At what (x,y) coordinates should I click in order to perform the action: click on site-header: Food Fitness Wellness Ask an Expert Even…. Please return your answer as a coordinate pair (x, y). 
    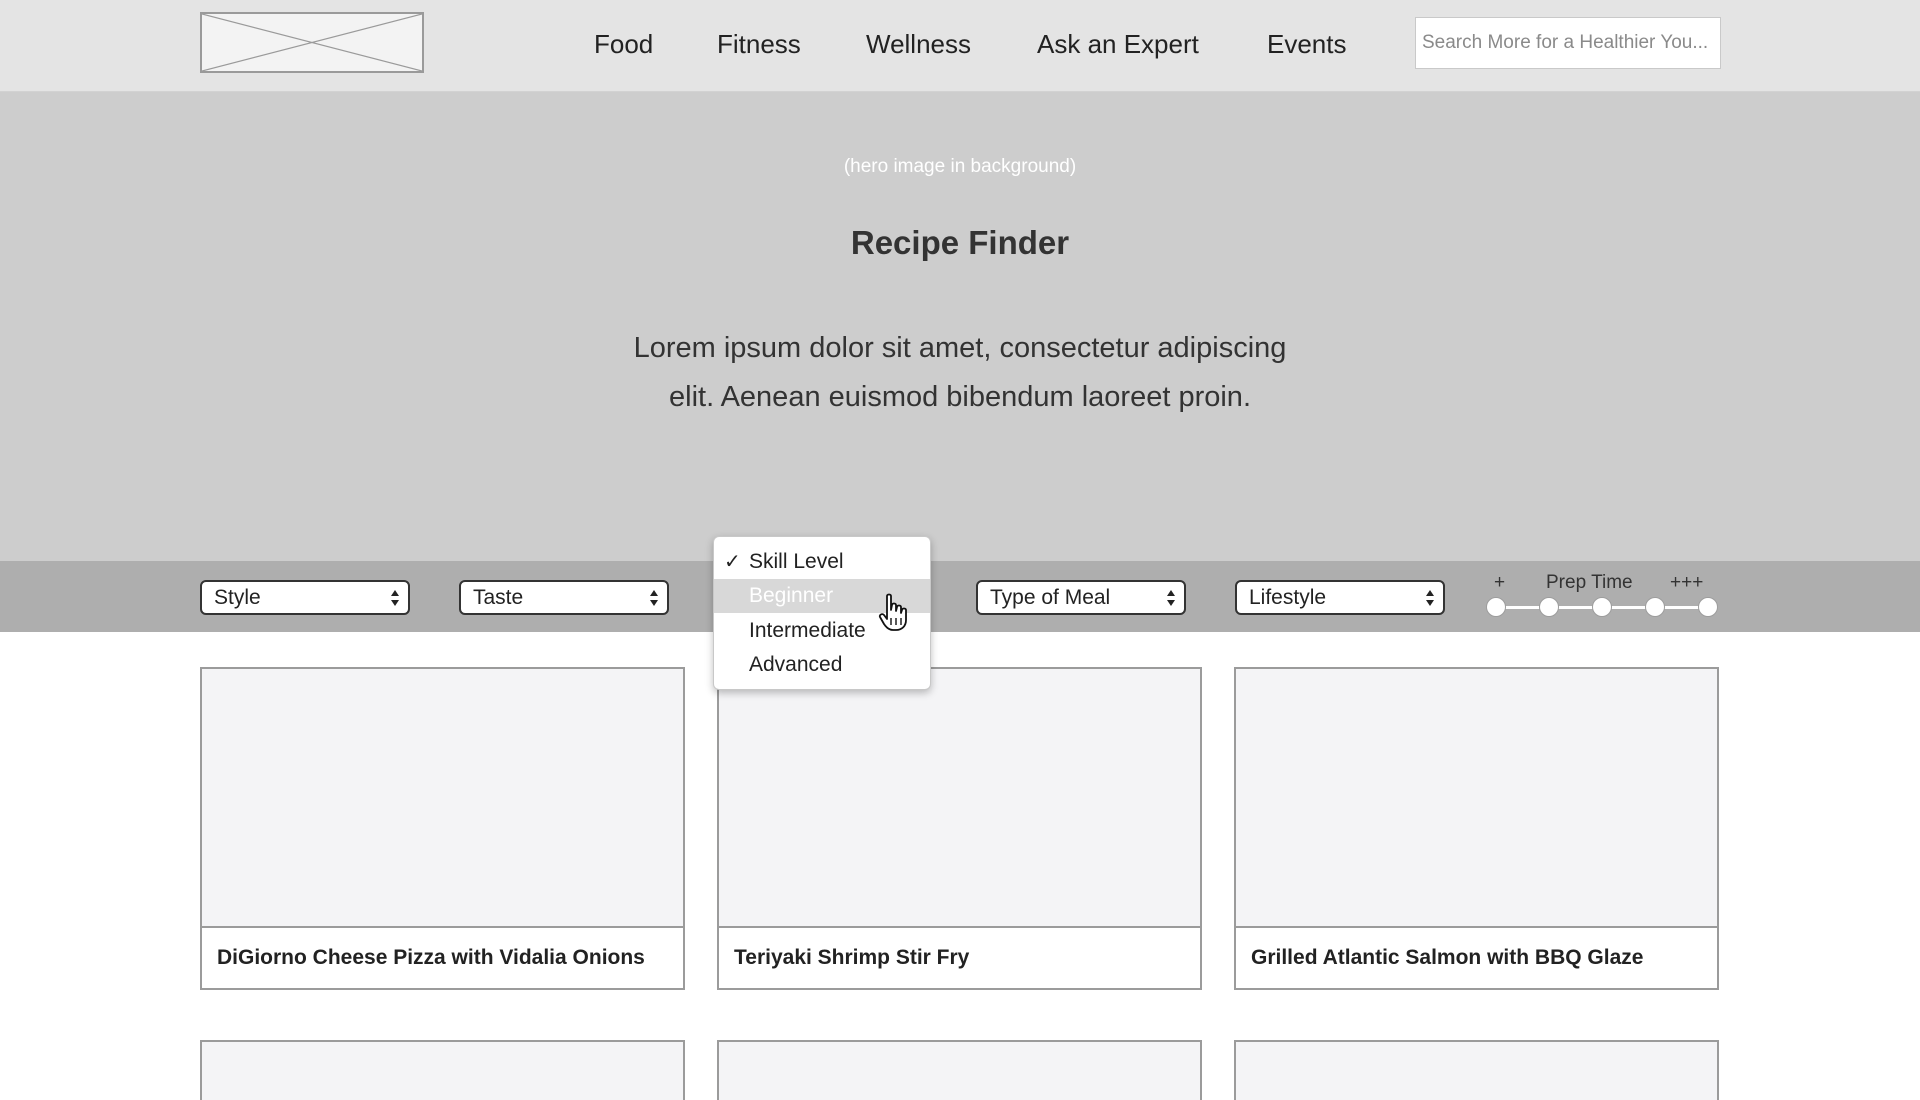
    Looking at the image, I should click on (960, 46).